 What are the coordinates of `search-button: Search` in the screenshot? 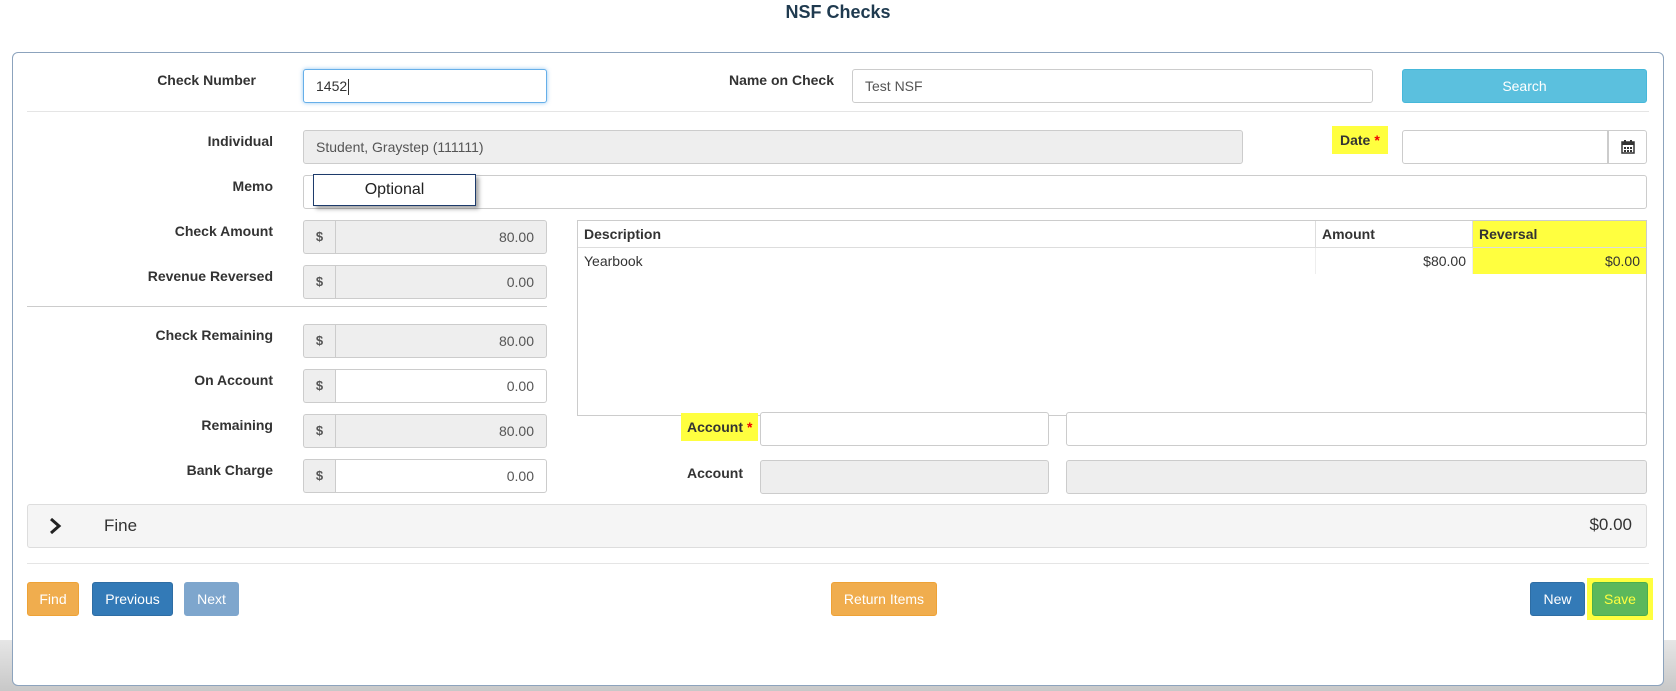 It's located at (1524, 86).